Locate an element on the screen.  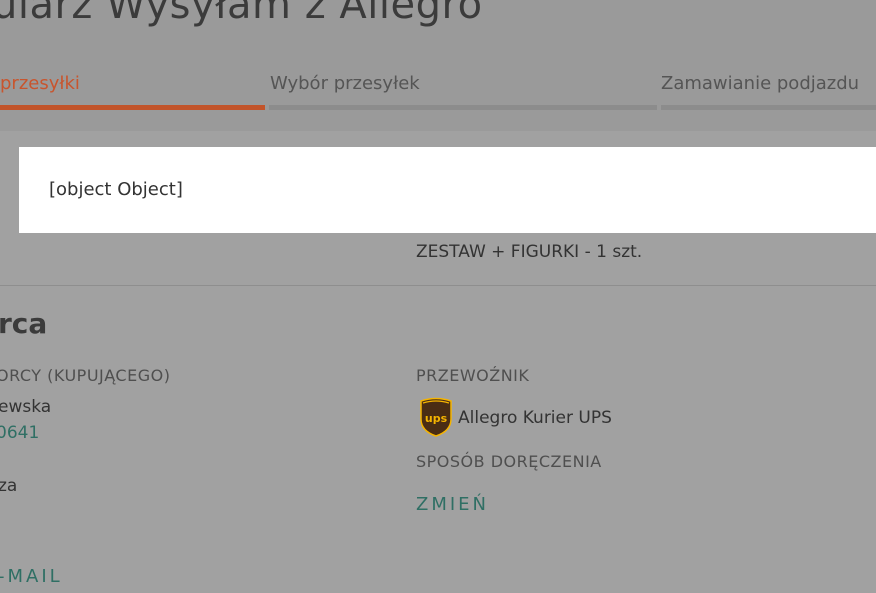
tab-label: przesyłki is located at coordinates (40, 83).